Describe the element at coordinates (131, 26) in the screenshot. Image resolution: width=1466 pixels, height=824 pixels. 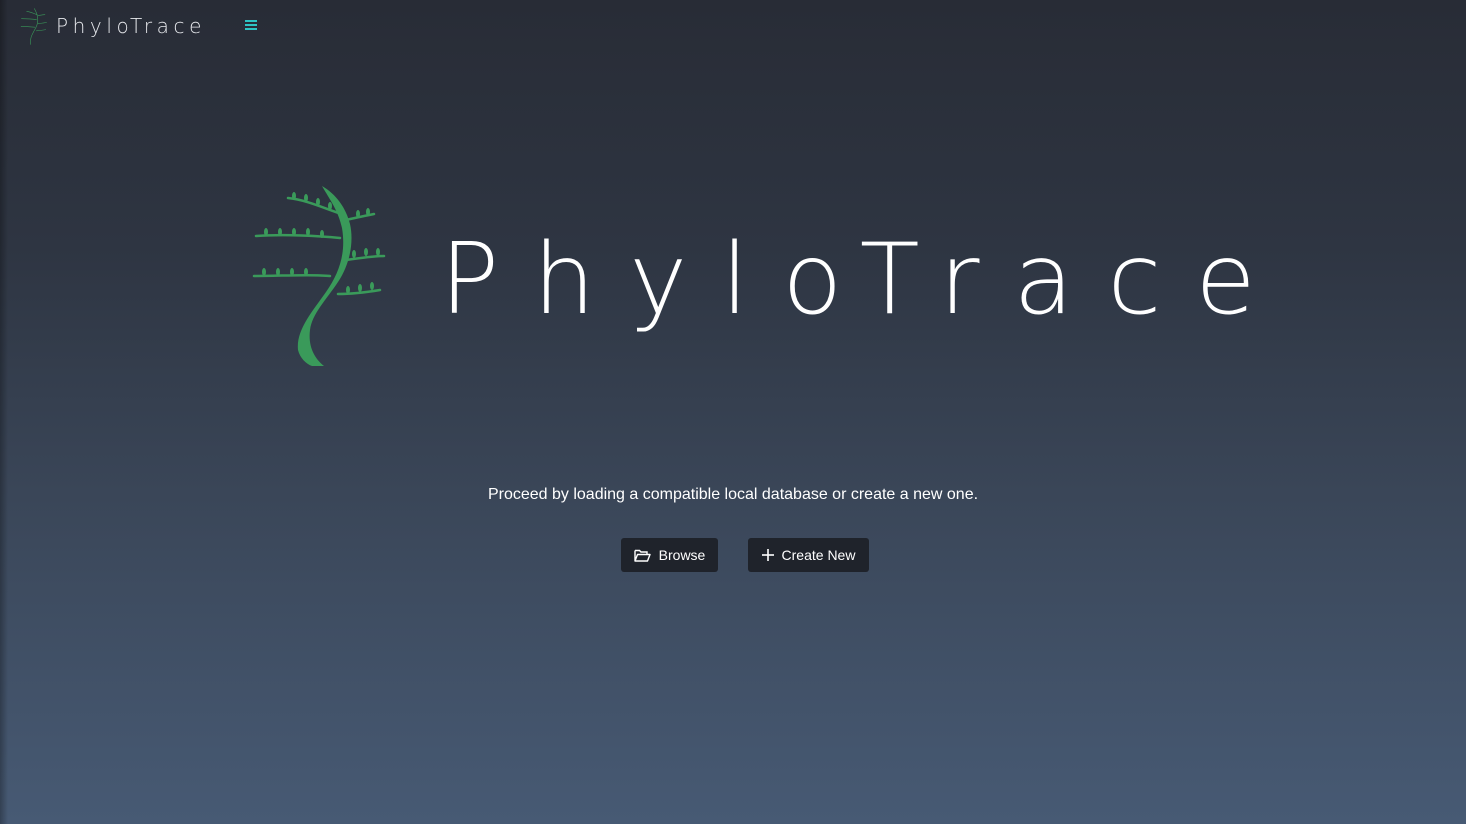
I see `brand-name: PhyloTrace` at that location.